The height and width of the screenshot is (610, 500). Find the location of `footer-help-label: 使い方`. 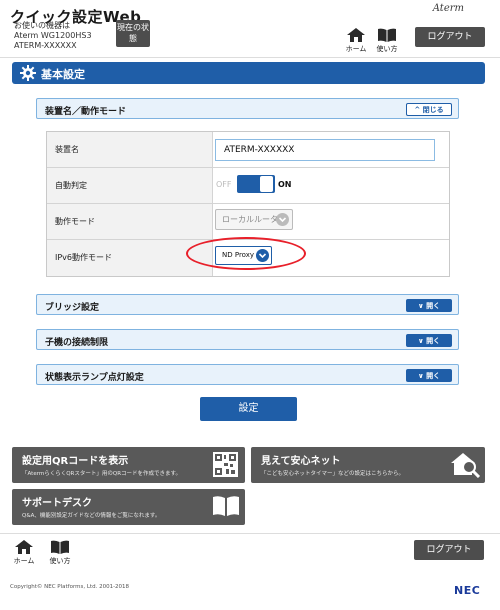

footer-help-label: 使い方 is located at coordinates (60, 561).